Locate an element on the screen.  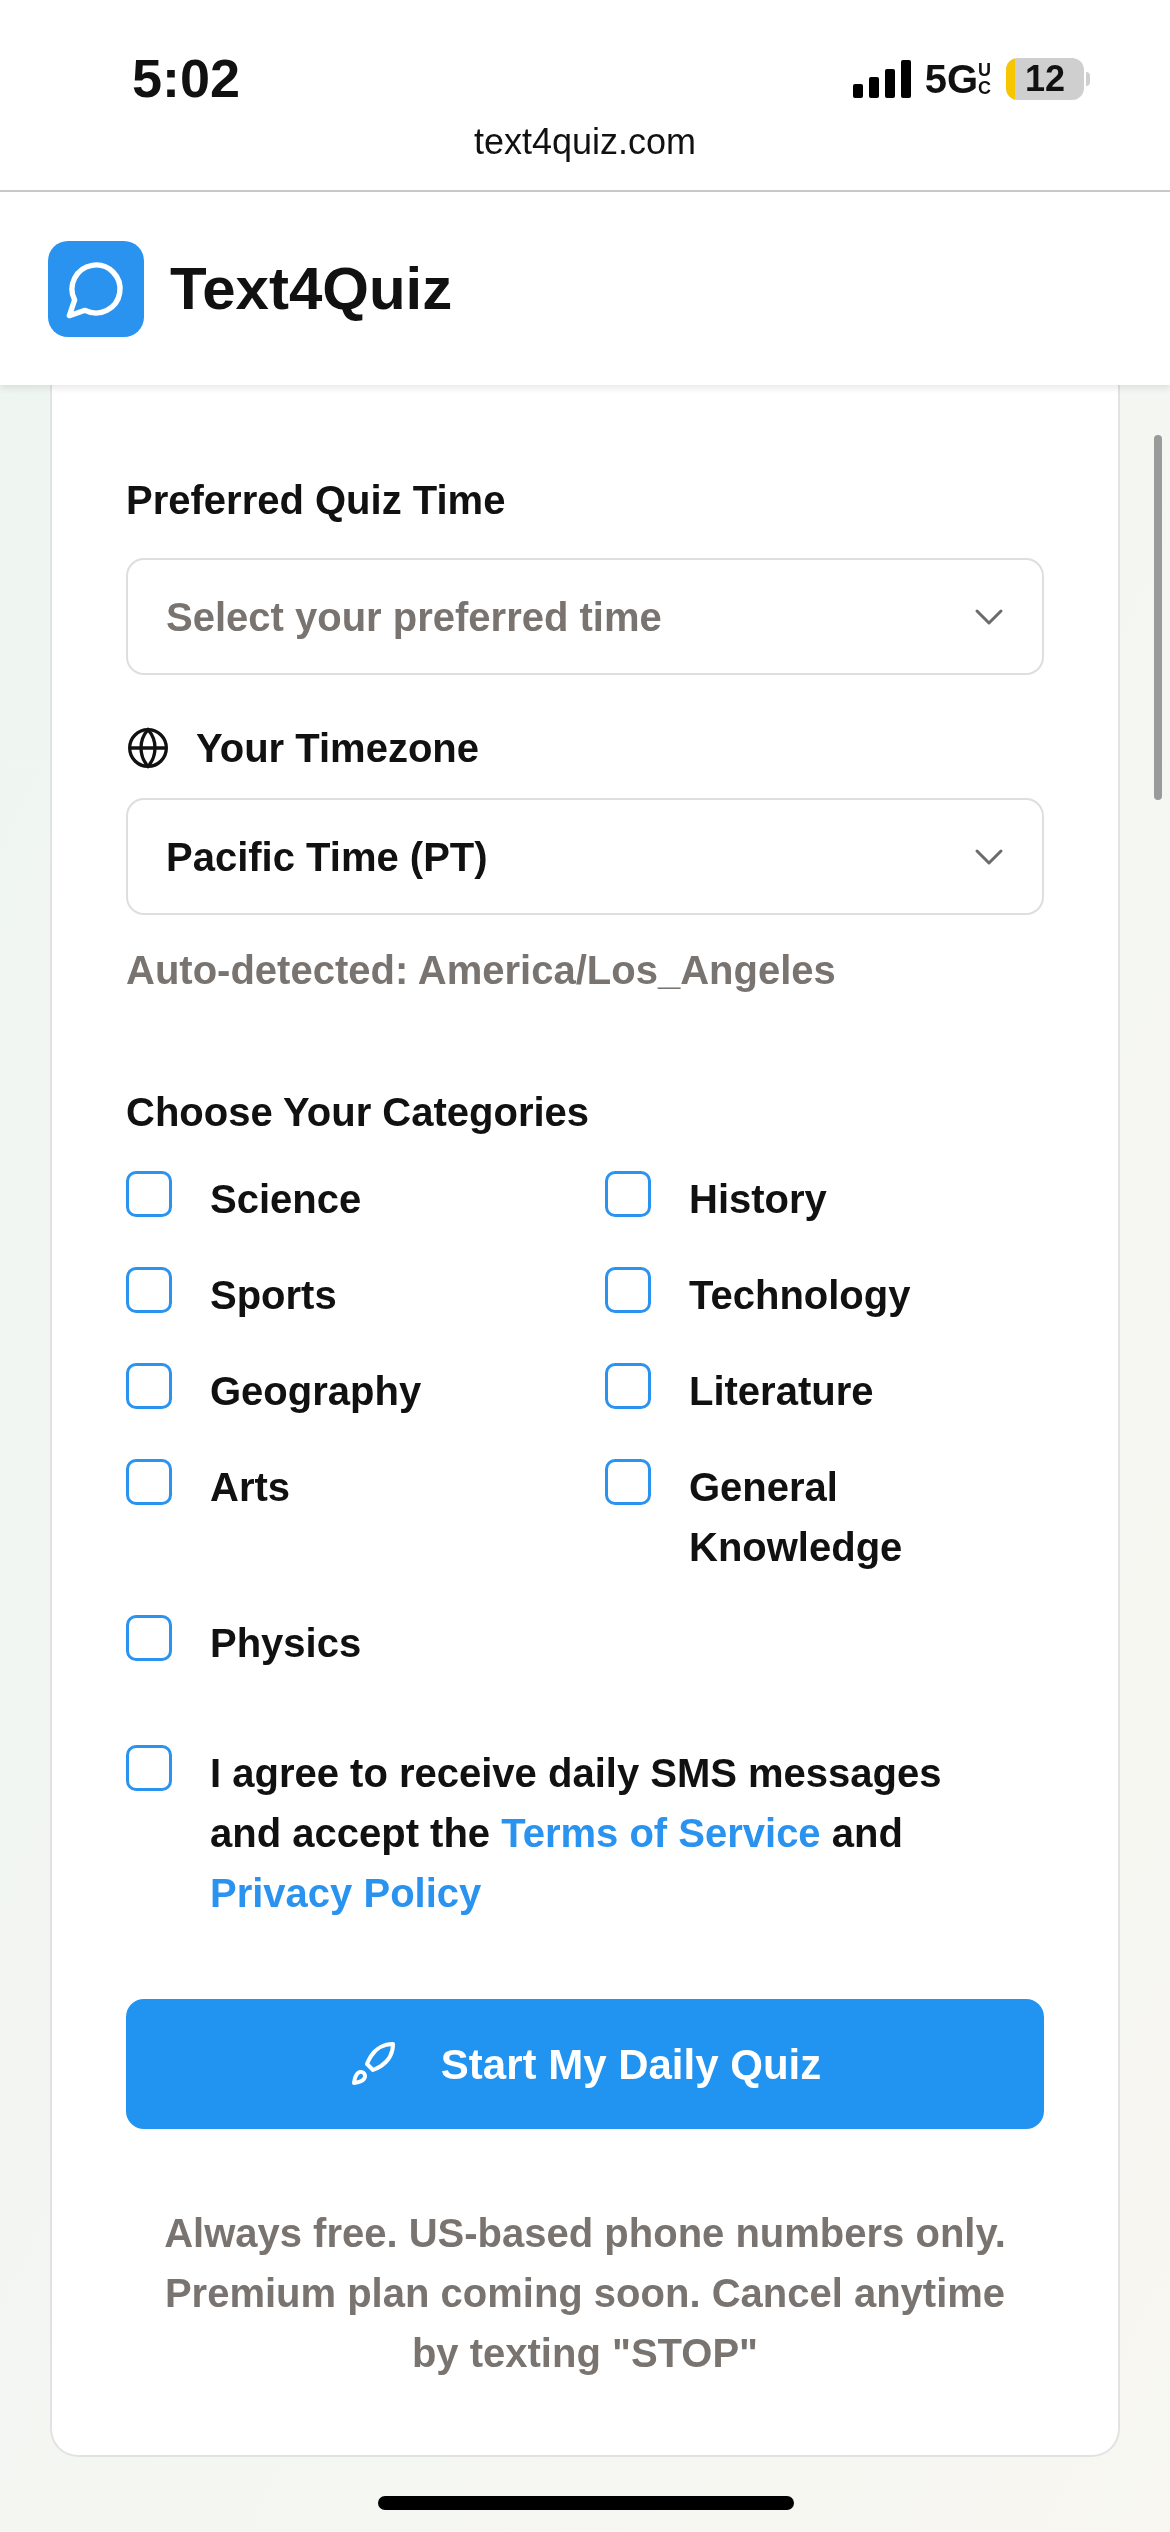
select-placeholder: Select your preferred time is located at coordinates (414, 617).